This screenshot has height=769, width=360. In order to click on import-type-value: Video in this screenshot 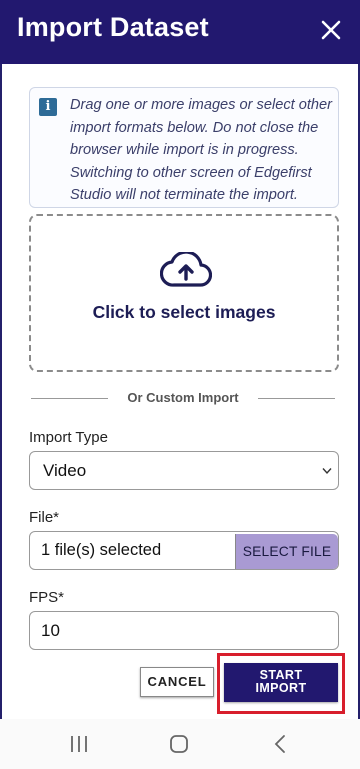, I will do `click(65, 470)`.